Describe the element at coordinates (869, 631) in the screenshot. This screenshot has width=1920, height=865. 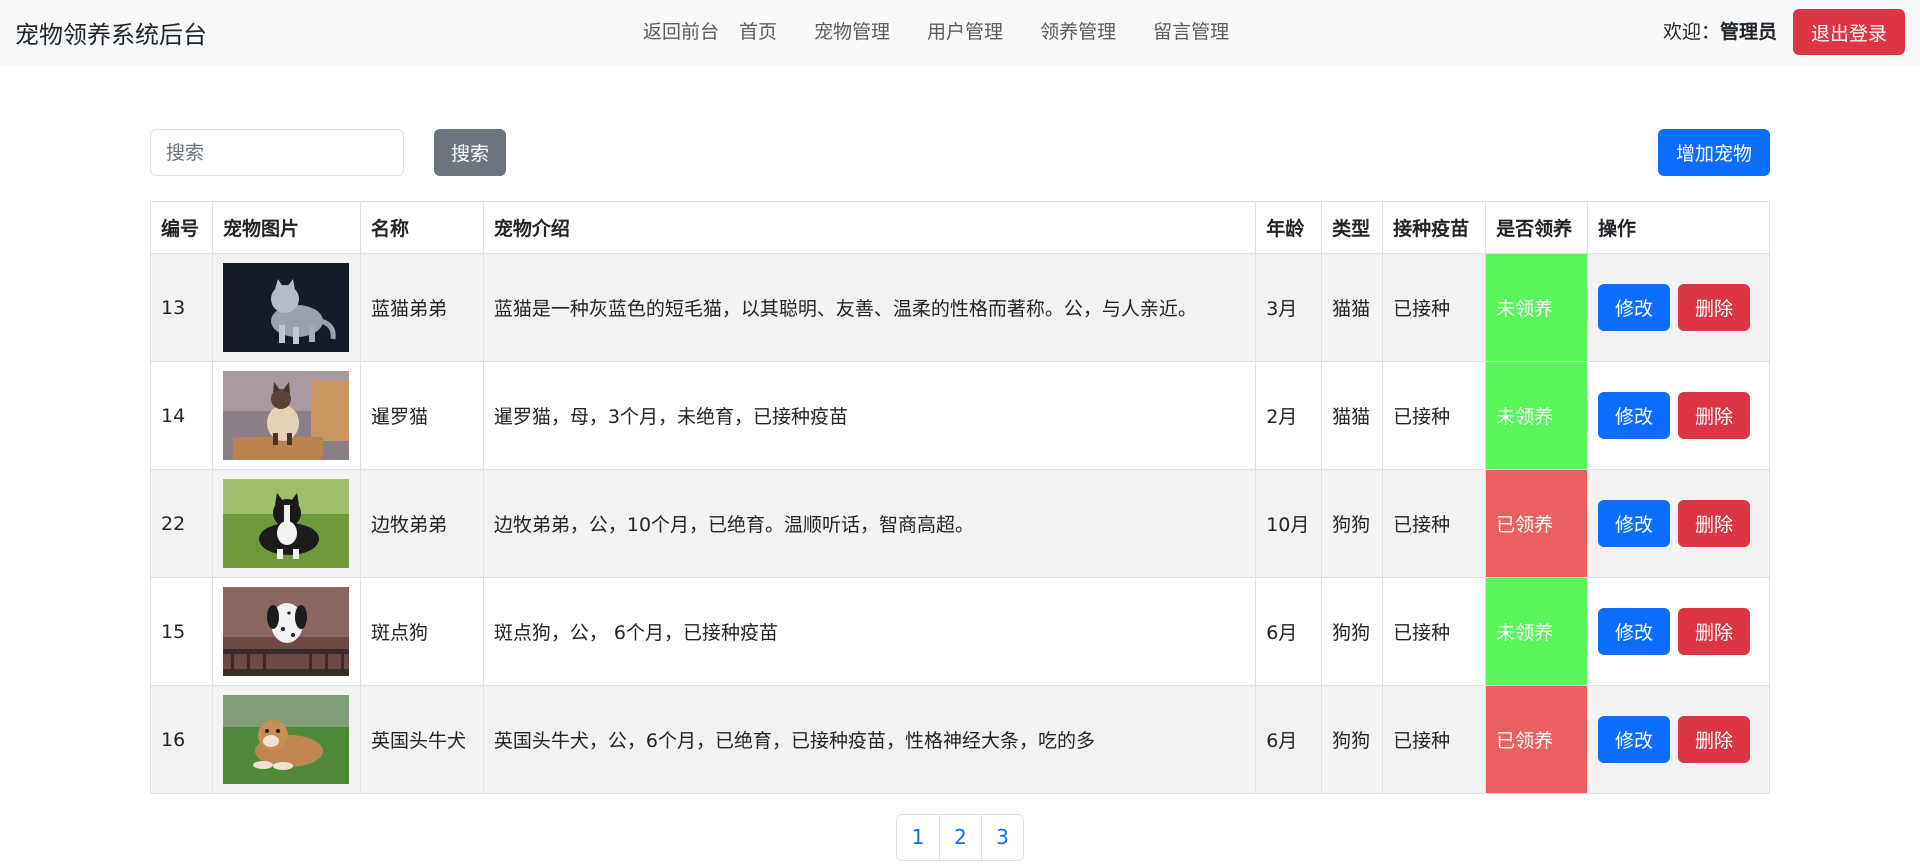
I see `cell-intro: 斑点狗，公， 6个月，已接种疫苗` at that location.